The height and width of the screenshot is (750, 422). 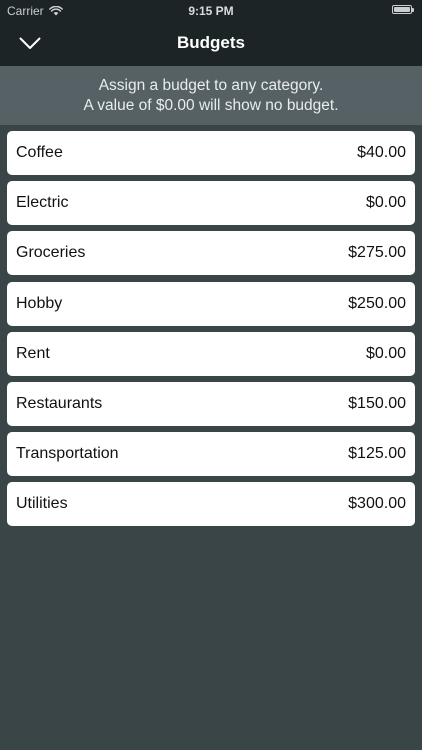 I want to click on battery-icon, so click(x=403, y=9).